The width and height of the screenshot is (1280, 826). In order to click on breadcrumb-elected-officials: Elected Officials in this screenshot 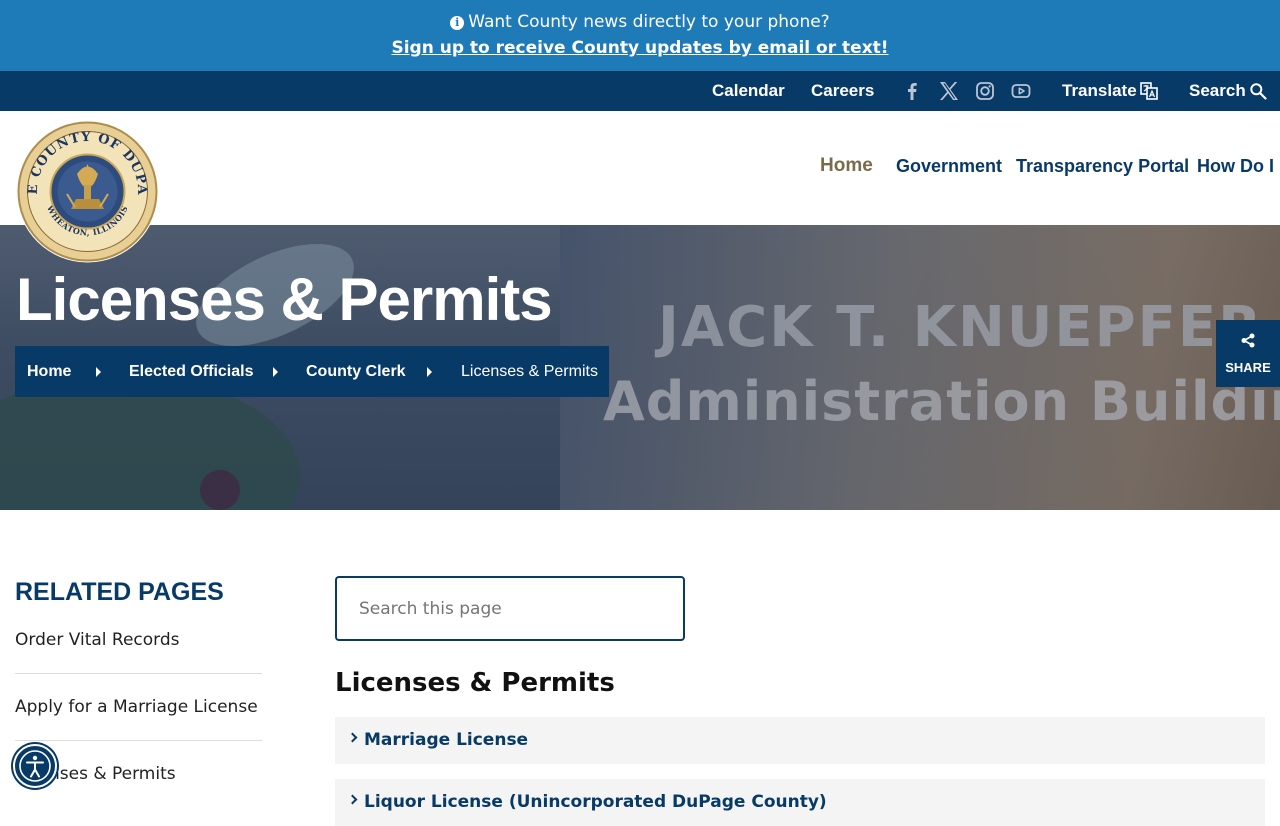, I will do `click(191, 371)`.